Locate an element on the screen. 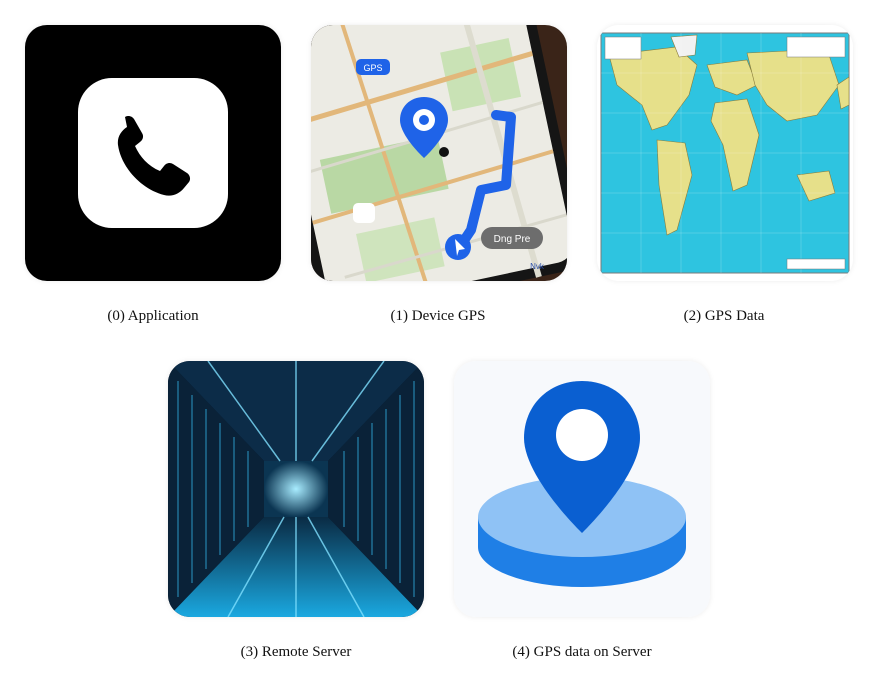 The height and width of the screenshot is (692, 878). caption-gps-data: (2) GPS Data is located at coordinates (724, 316).